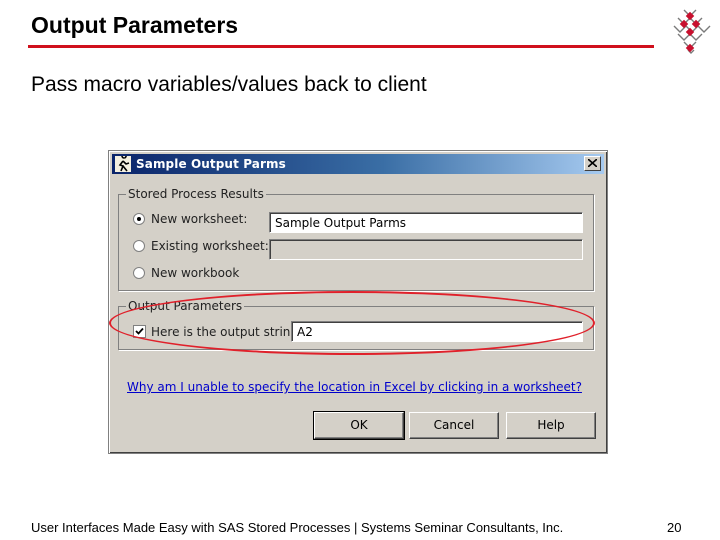 This screenshot has width=720, height=540. Describe the element at coordinates (210, 246) in the screenshot. I see `existing-worksheet-label: Existing worksheet:` at that location.